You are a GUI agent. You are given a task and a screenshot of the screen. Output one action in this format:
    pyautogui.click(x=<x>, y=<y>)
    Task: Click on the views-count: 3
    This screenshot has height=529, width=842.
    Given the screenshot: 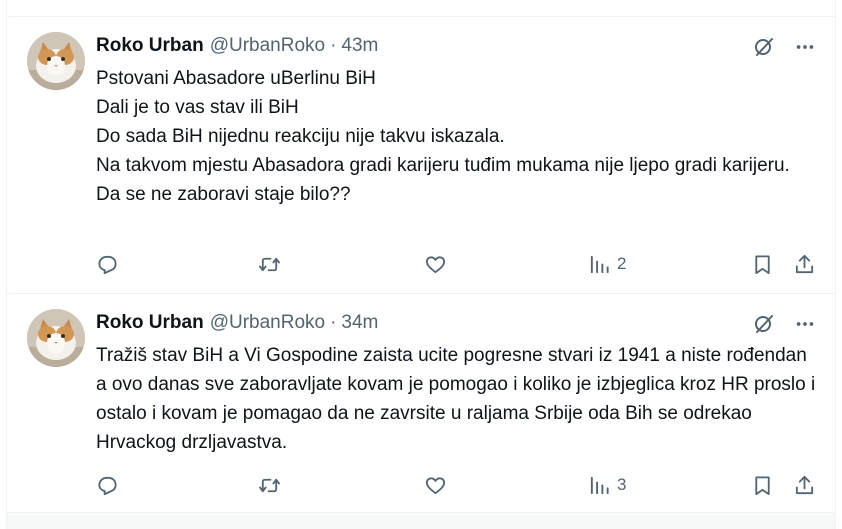 What is the action you would take?
    pyautogui.click(x=622, y=484)
    